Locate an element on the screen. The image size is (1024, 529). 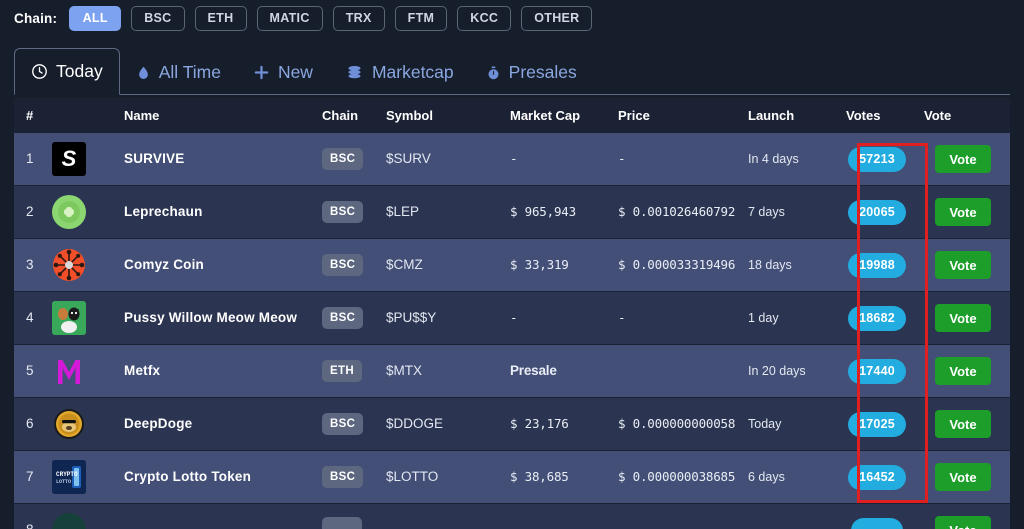
column-header-price: Price is located at coordinates (634, 115).